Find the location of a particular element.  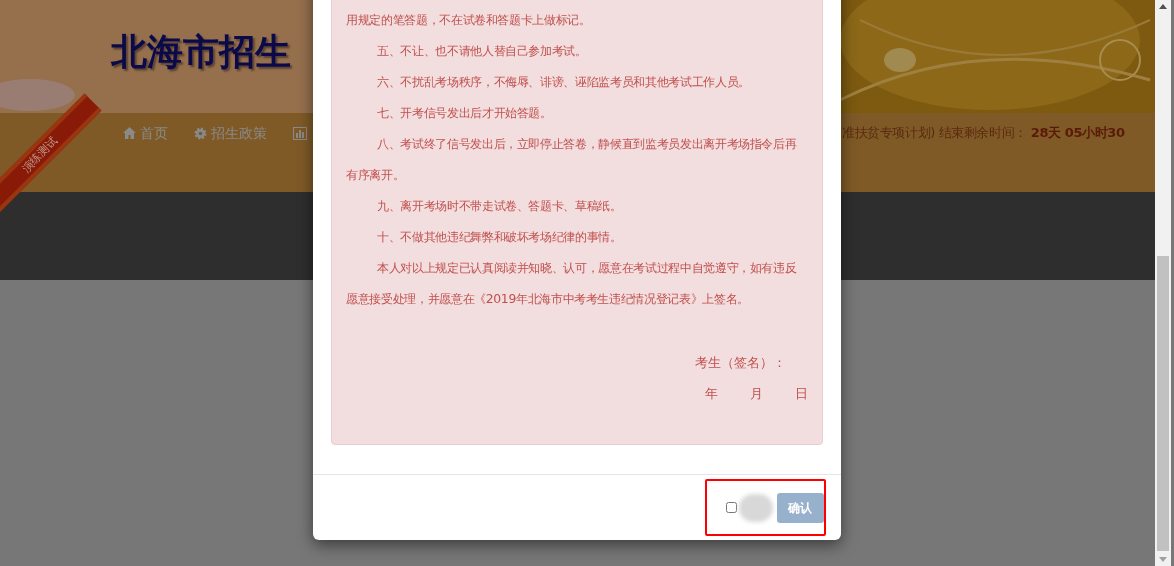

scroll-up-icon is located at coordinates (1163, 6).